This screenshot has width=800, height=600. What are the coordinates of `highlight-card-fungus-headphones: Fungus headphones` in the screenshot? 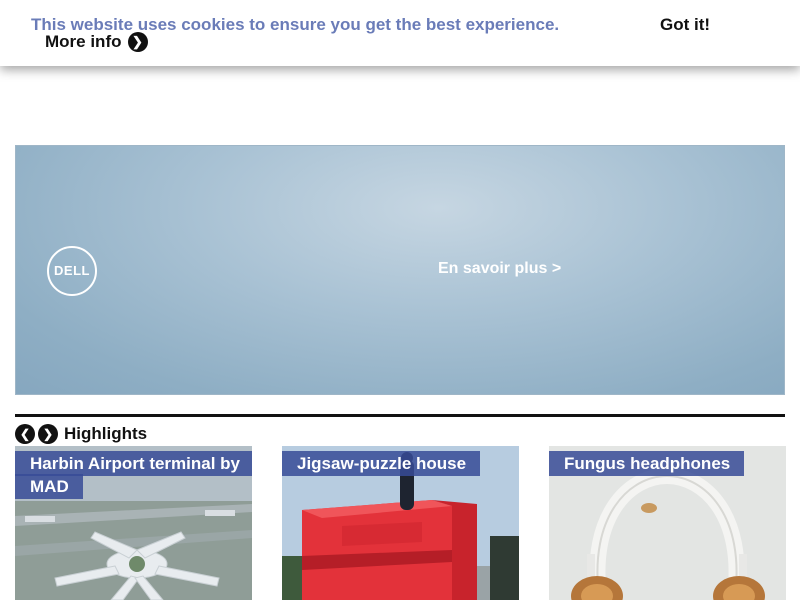 It's located at (667, 523).